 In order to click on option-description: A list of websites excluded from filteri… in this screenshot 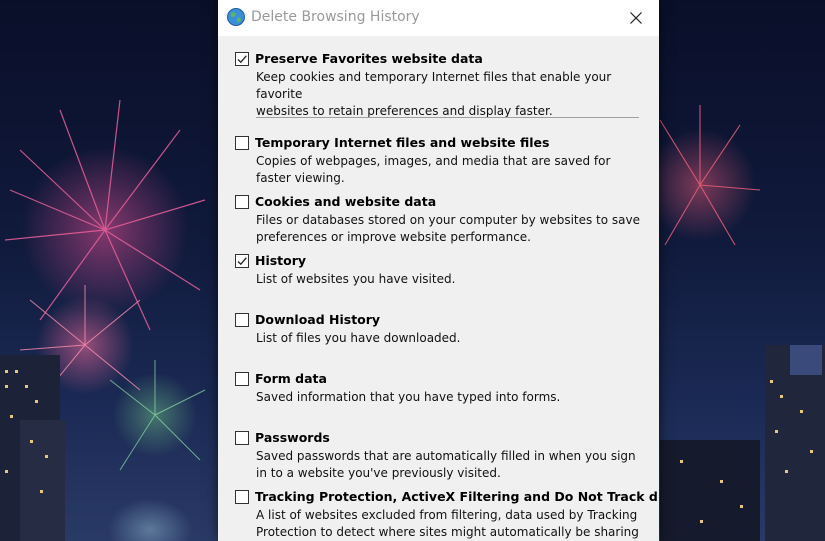, I will do `click(457, 524)`.